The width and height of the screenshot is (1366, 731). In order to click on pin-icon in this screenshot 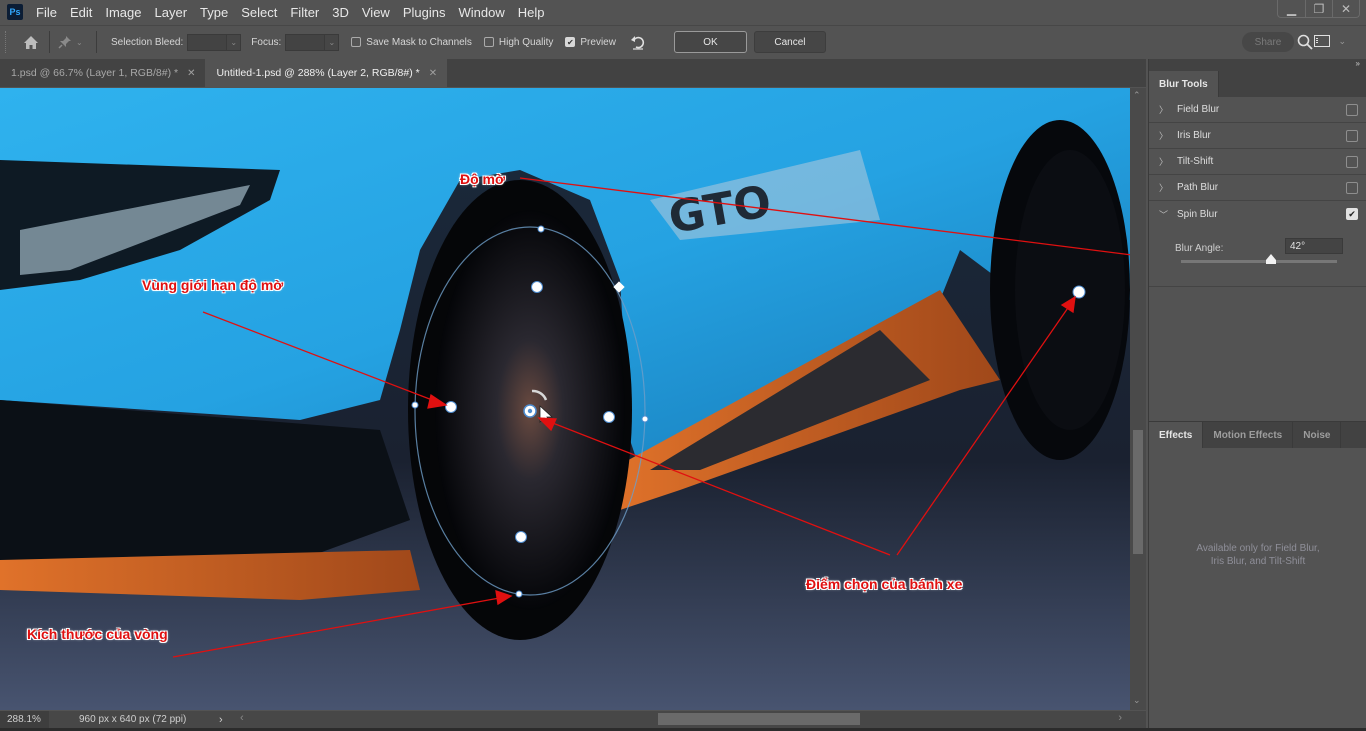, I will do `click(64, 42)`.